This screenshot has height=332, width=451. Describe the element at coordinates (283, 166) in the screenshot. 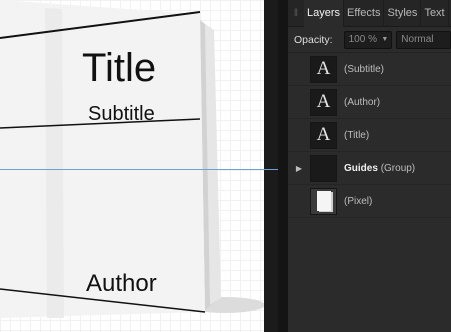

I see `panel-separator` at that location.